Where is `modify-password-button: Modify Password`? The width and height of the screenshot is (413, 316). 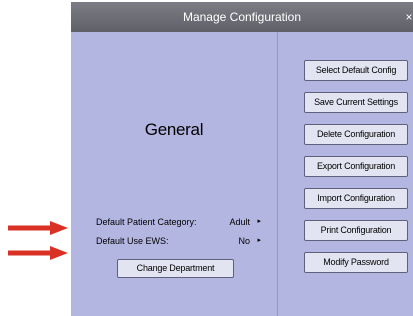 modify-password-button: Modify Password is located at coordinates (356, 262).